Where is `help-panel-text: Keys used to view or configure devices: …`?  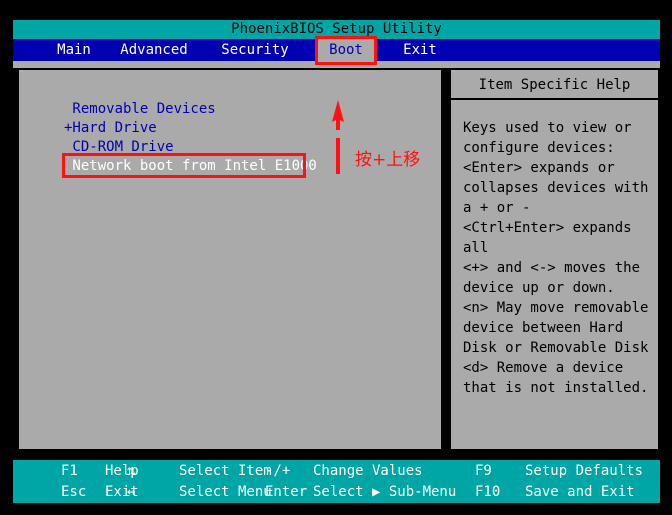
help-panel-text: Keys used to view or configure devices: … is located at coordinates (556, 258).